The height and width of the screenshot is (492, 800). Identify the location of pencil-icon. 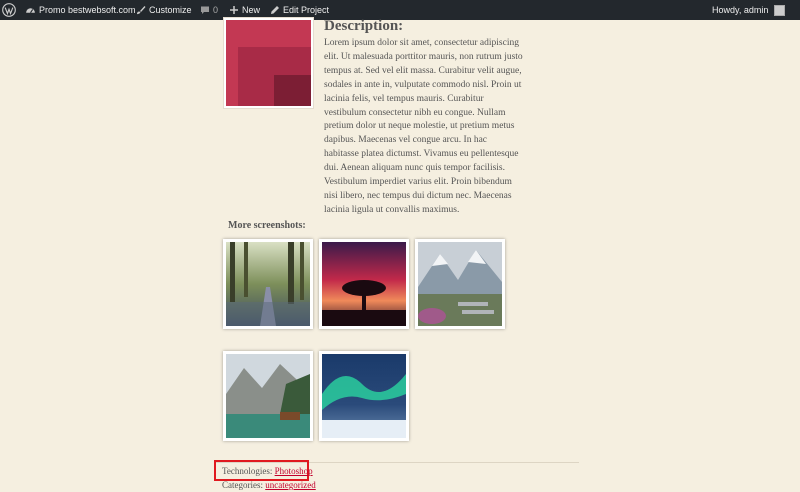
(275, 10).